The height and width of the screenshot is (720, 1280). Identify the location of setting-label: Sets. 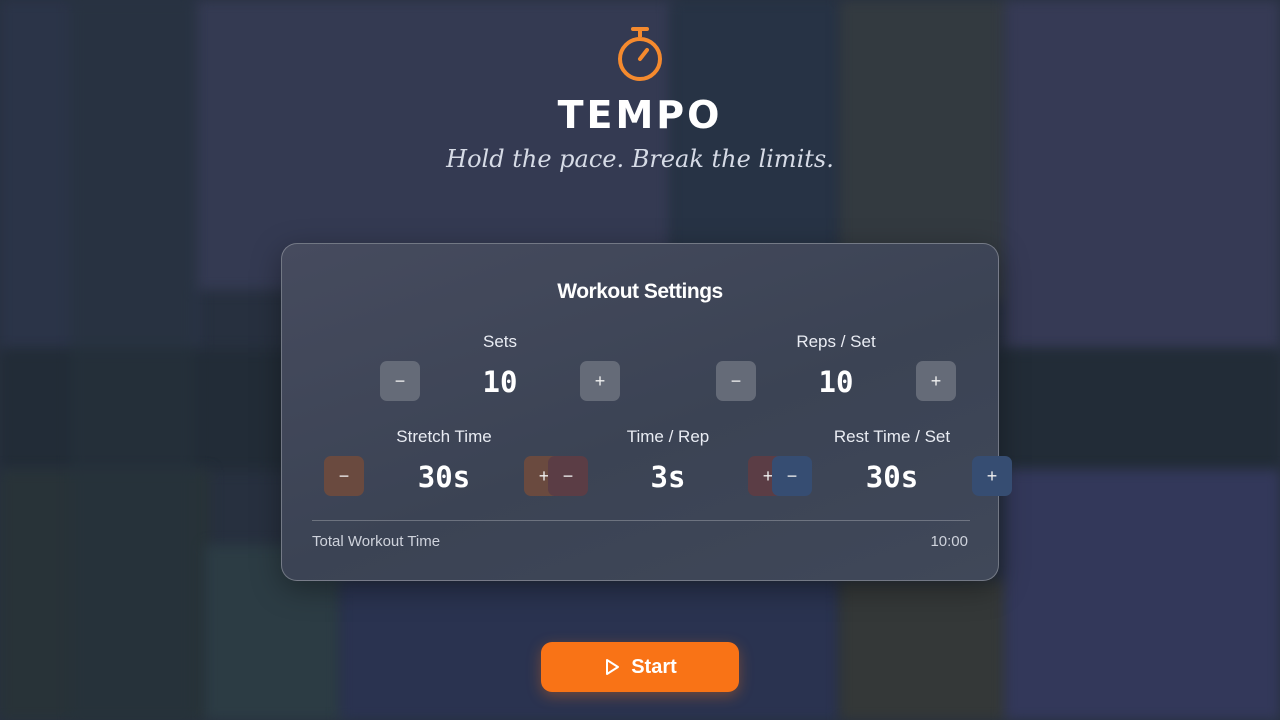
(500, 341).